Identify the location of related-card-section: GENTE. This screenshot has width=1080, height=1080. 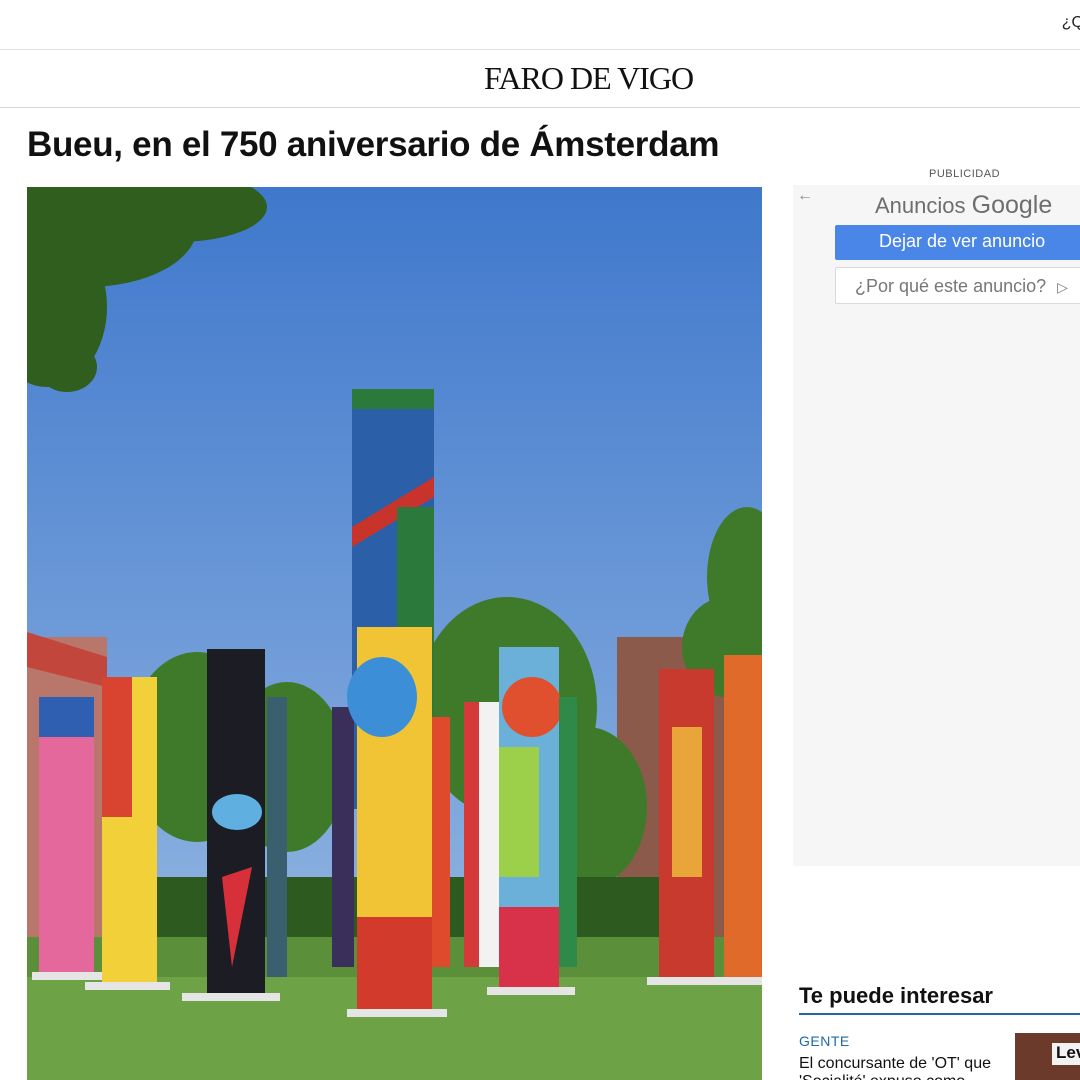
(824, 1041).